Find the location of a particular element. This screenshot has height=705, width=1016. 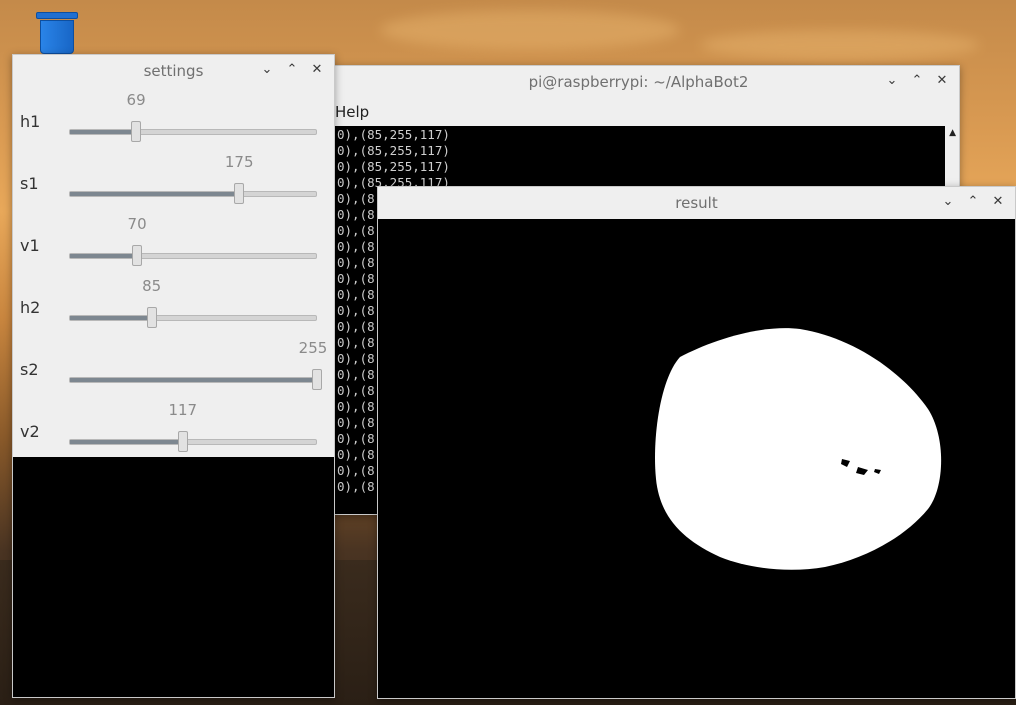

menu-help: Help is located at coordinates (352, 112).